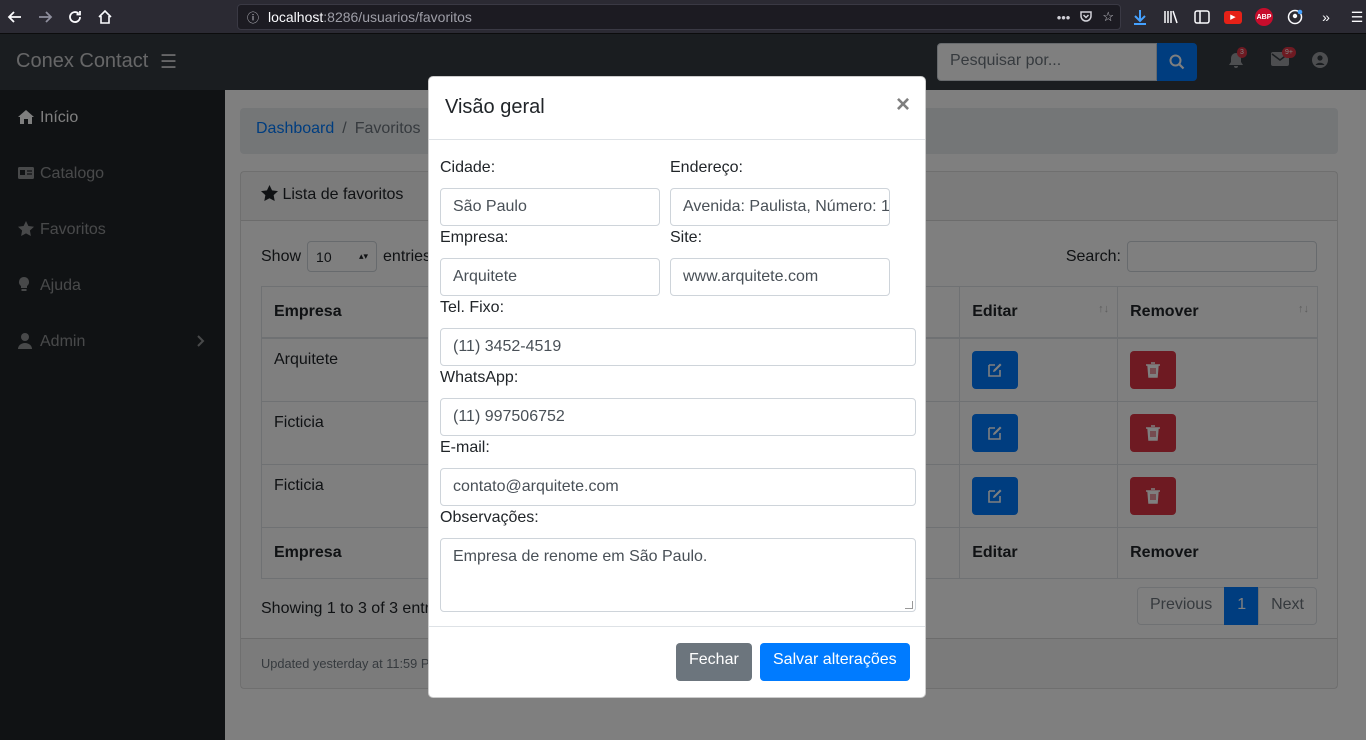  I want to click on save-button: Salvar alterações, so click(835, 662).